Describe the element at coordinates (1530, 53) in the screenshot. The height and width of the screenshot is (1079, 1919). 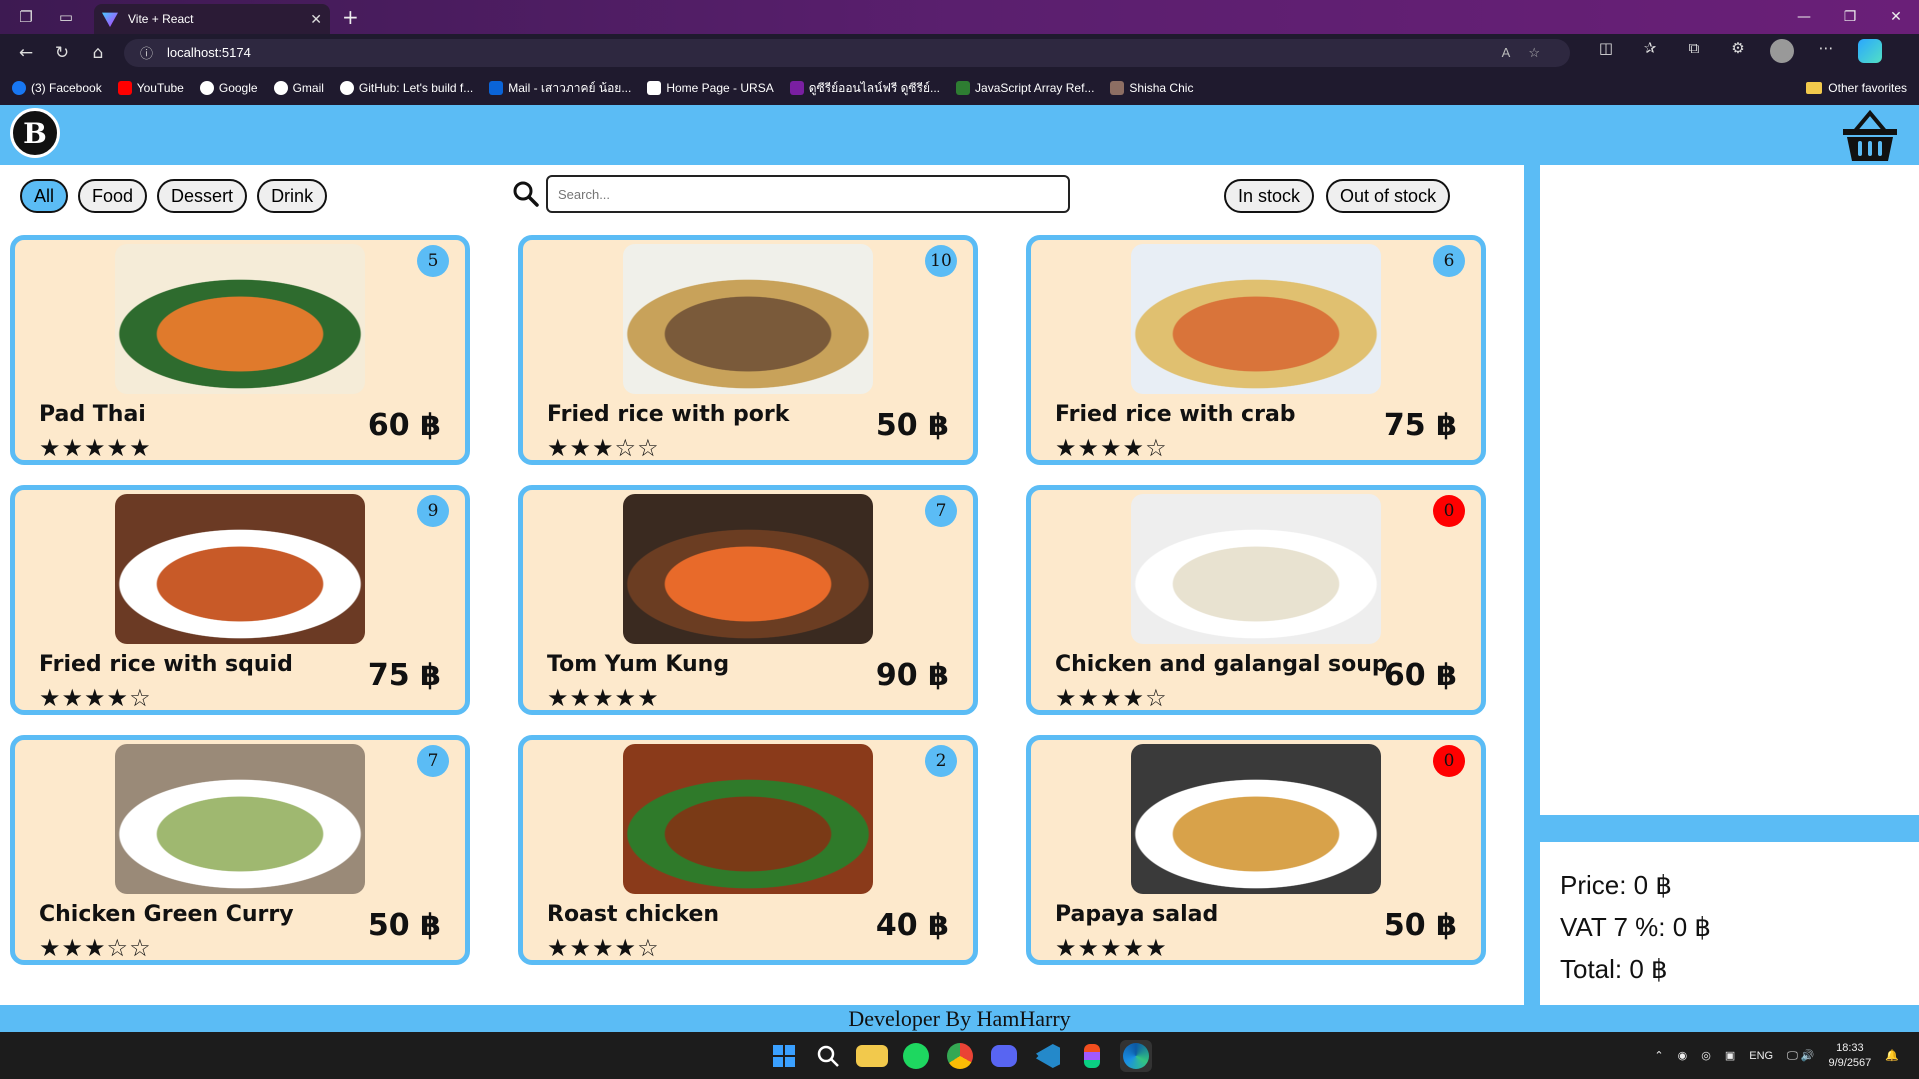
I see `read-aloud-favorite-icons: A☆` at that location.